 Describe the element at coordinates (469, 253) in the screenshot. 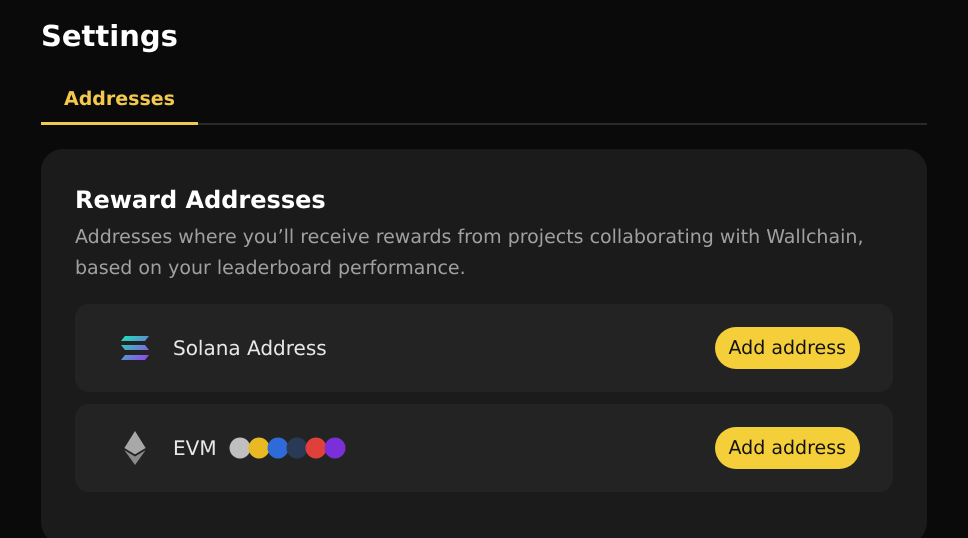

I see `section-description: Addresses where you’ll receive rewards from projects collaborating with Wallchain, based on your leaderboard performance.` at that location.